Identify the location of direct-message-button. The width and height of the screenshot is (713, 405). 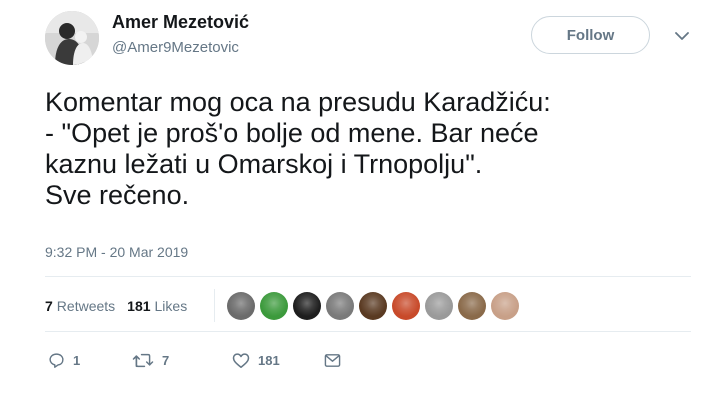
(332, 360).